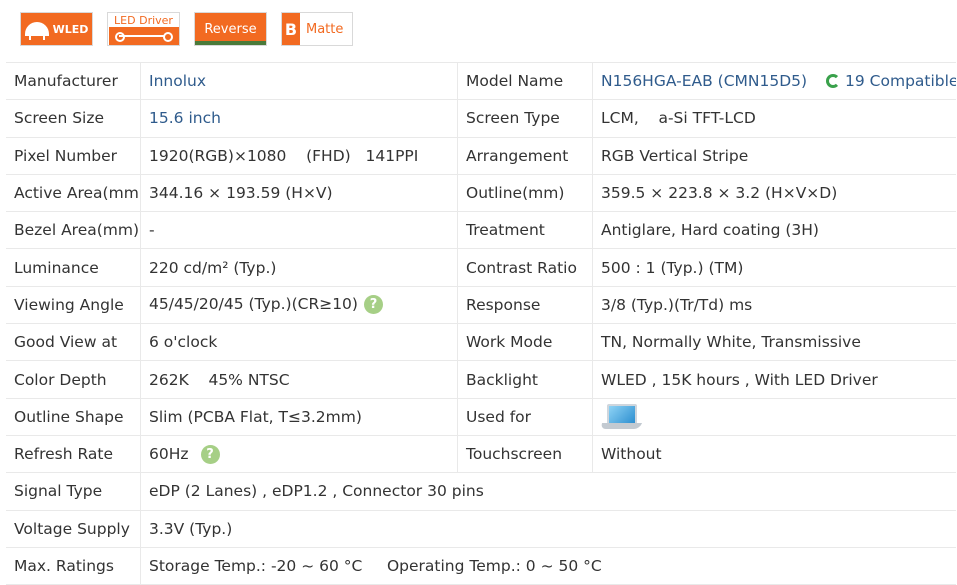 The image size is (957, 585). I want to click on spec-value: LCM, a-Si TFT-LCD, so click(774, 118).